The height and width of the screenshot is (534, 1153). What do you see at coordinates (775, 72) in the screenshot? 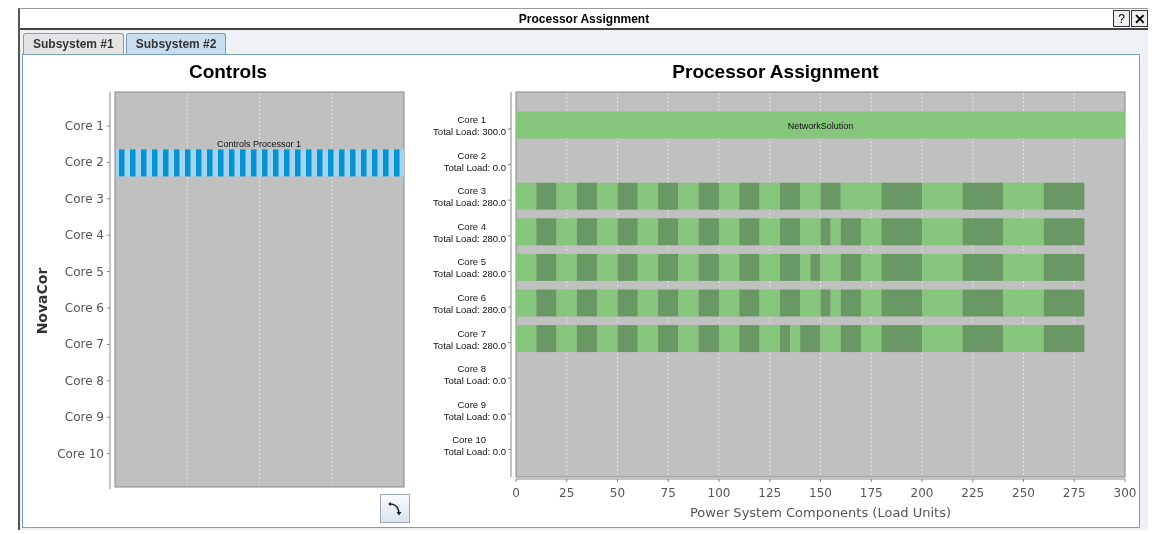
I see `chart-title: Processor Assignment` at bounding box center [775, 72].